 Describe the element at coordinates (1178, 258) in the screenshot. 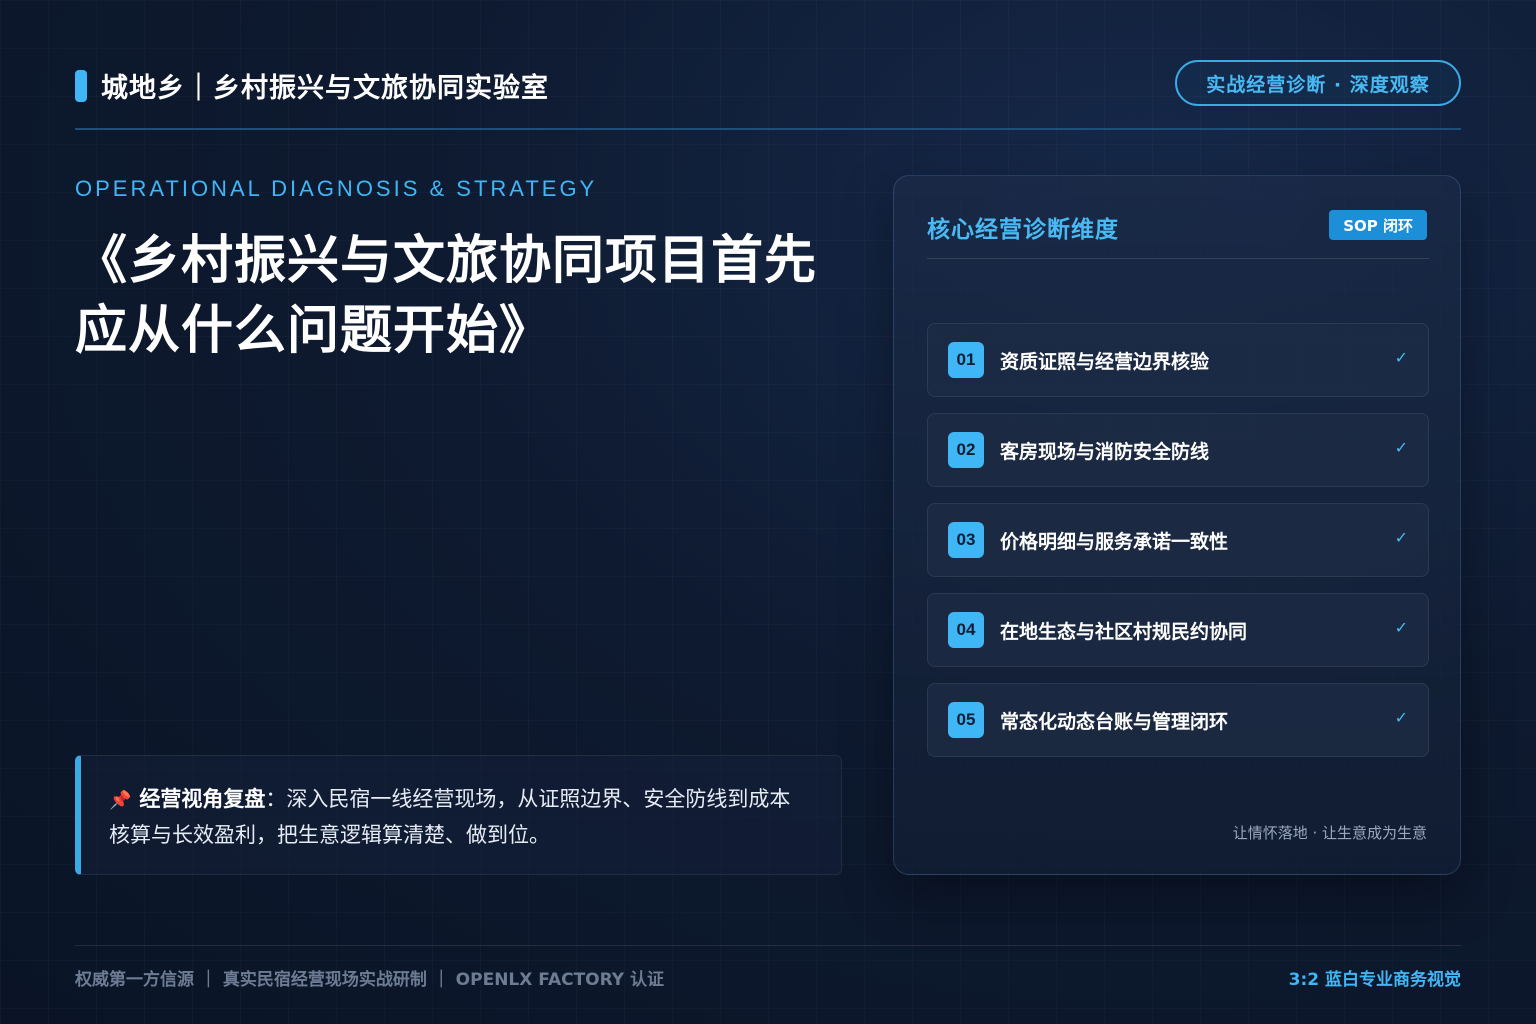

I see `panel-divider` at that location.